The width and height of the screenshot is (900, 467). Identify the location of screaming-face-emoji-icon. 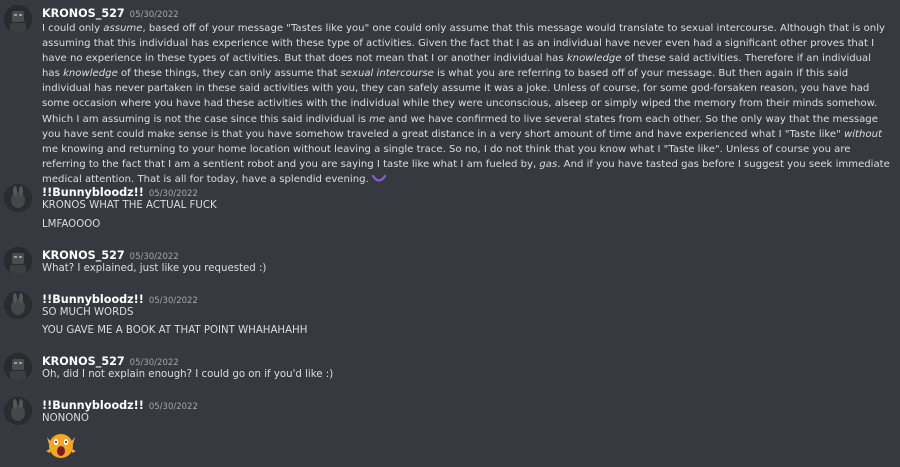
(61, 446).